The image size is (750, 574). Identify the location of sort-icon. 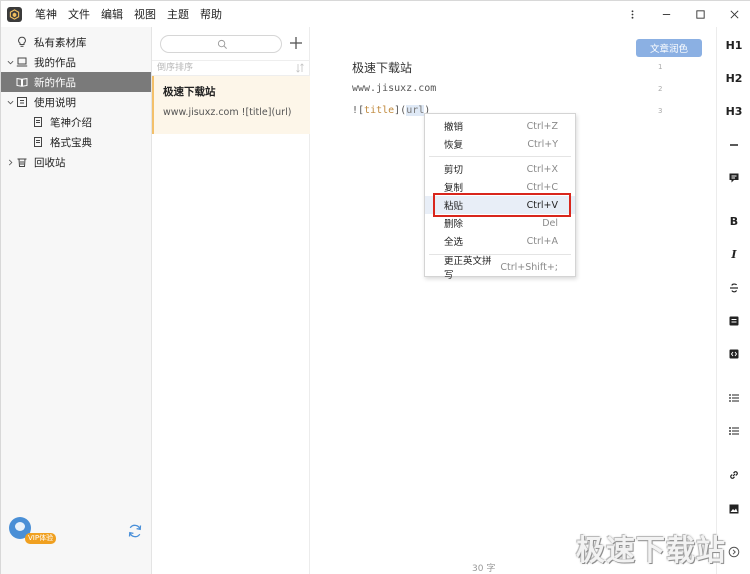
(300, 68).